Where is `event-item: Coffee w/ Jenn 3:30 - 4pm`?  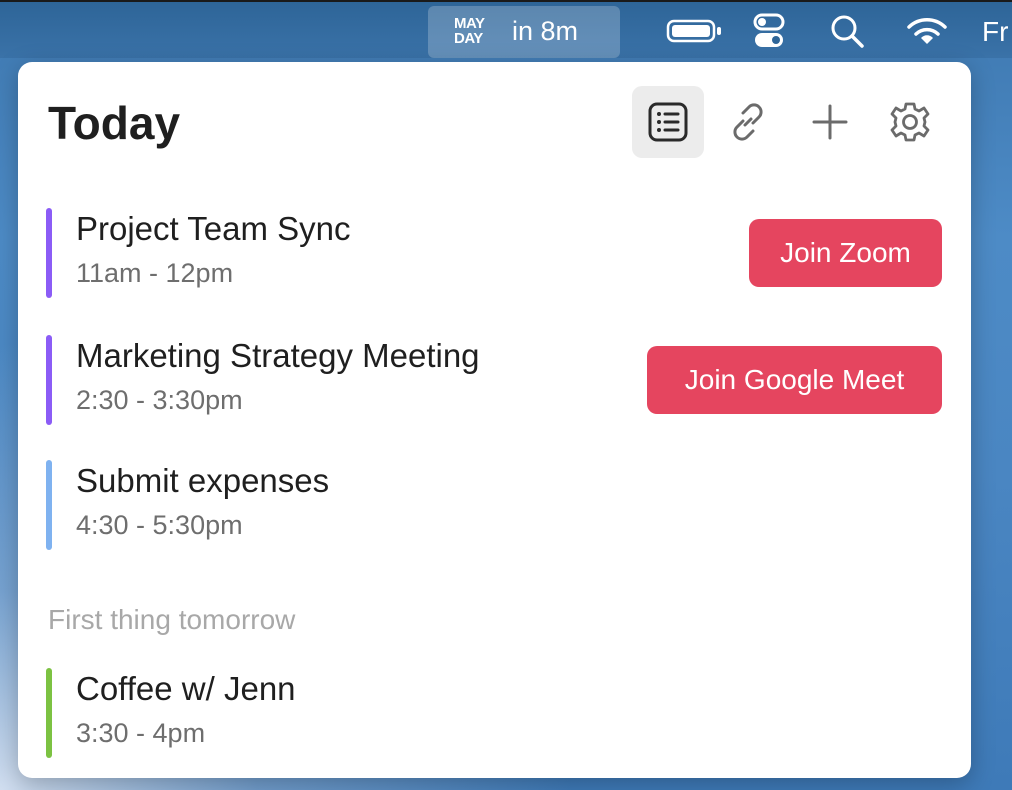
event-item: Coffee w/ Jenn 3:30 - 4pm is located at coordinates (494, 713).